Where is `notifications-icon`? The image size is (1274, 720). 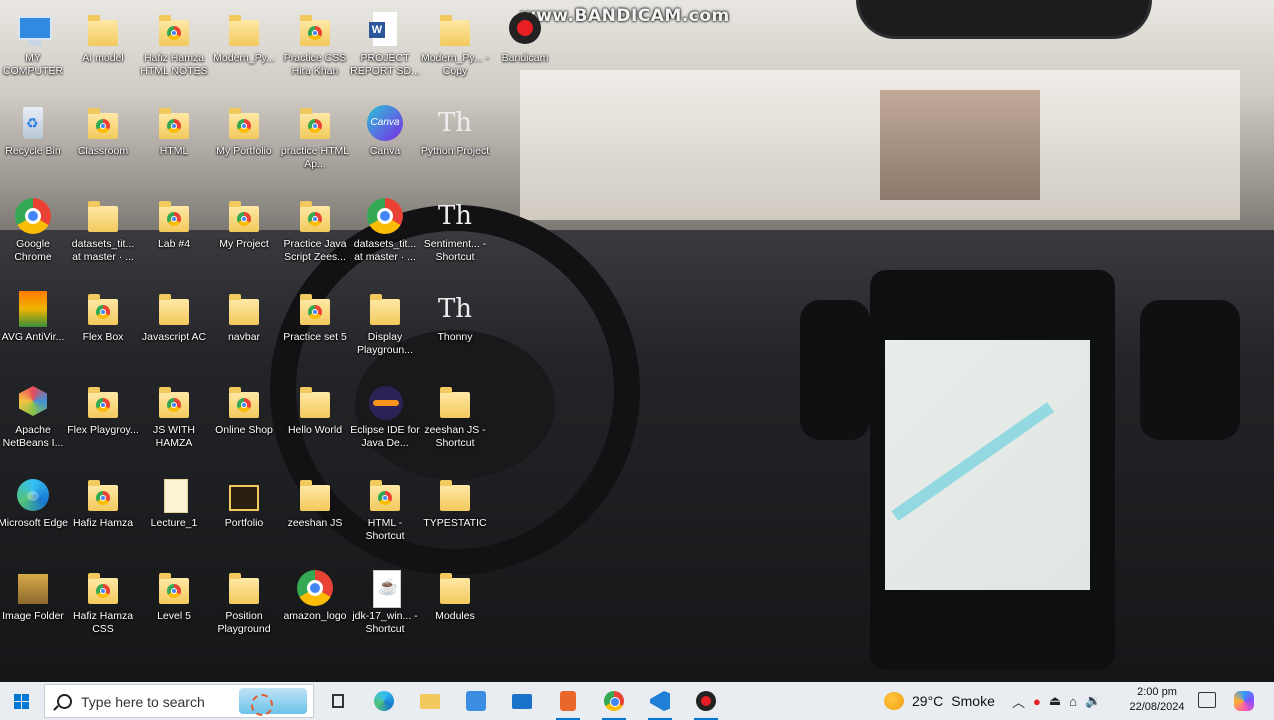
notifications-icon is located at coordinates (1207, 700).